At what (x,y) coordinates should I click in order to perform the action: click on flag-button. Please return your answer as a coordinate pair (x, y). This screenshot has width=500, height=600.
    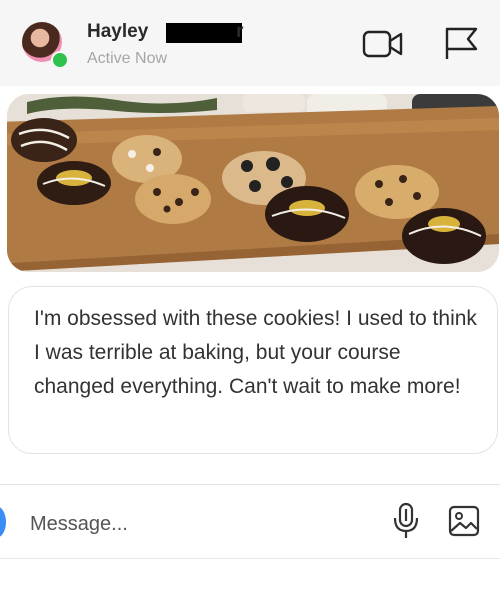
    Looking at the image, I should click on (461, 44).